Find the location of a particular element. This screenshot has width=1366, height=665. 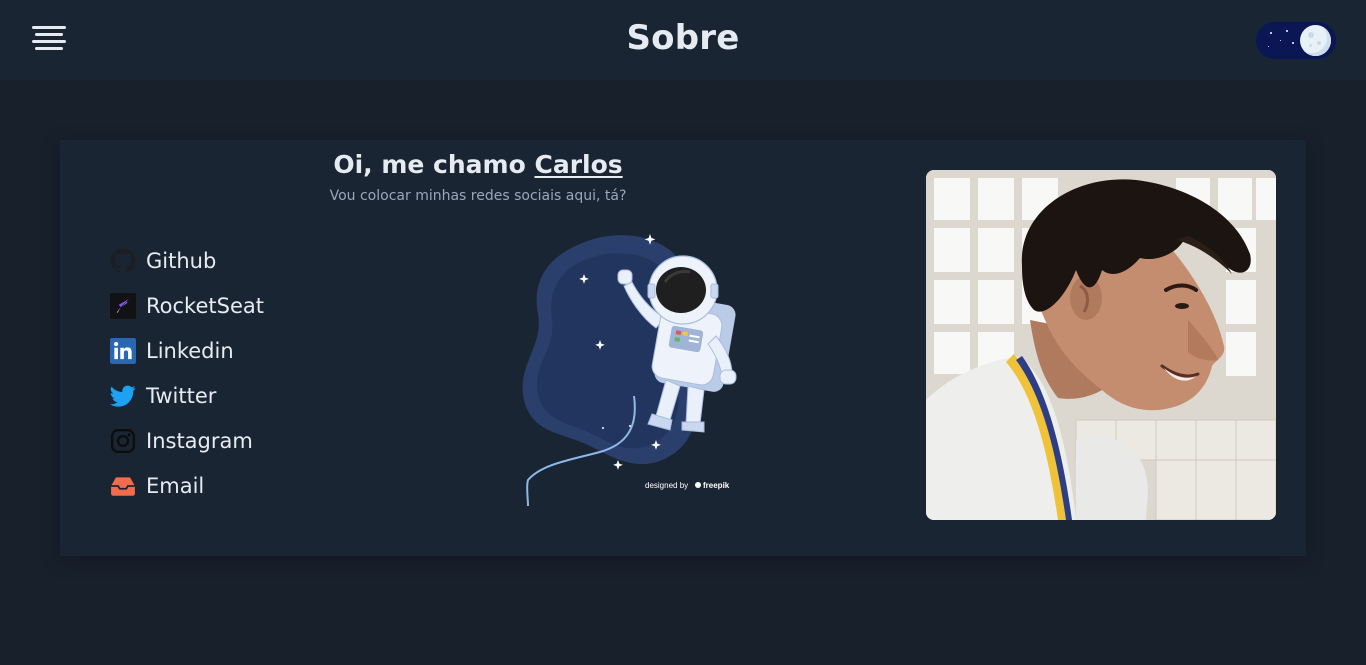

name-link: Carlos is located at coordinates (578, 164).